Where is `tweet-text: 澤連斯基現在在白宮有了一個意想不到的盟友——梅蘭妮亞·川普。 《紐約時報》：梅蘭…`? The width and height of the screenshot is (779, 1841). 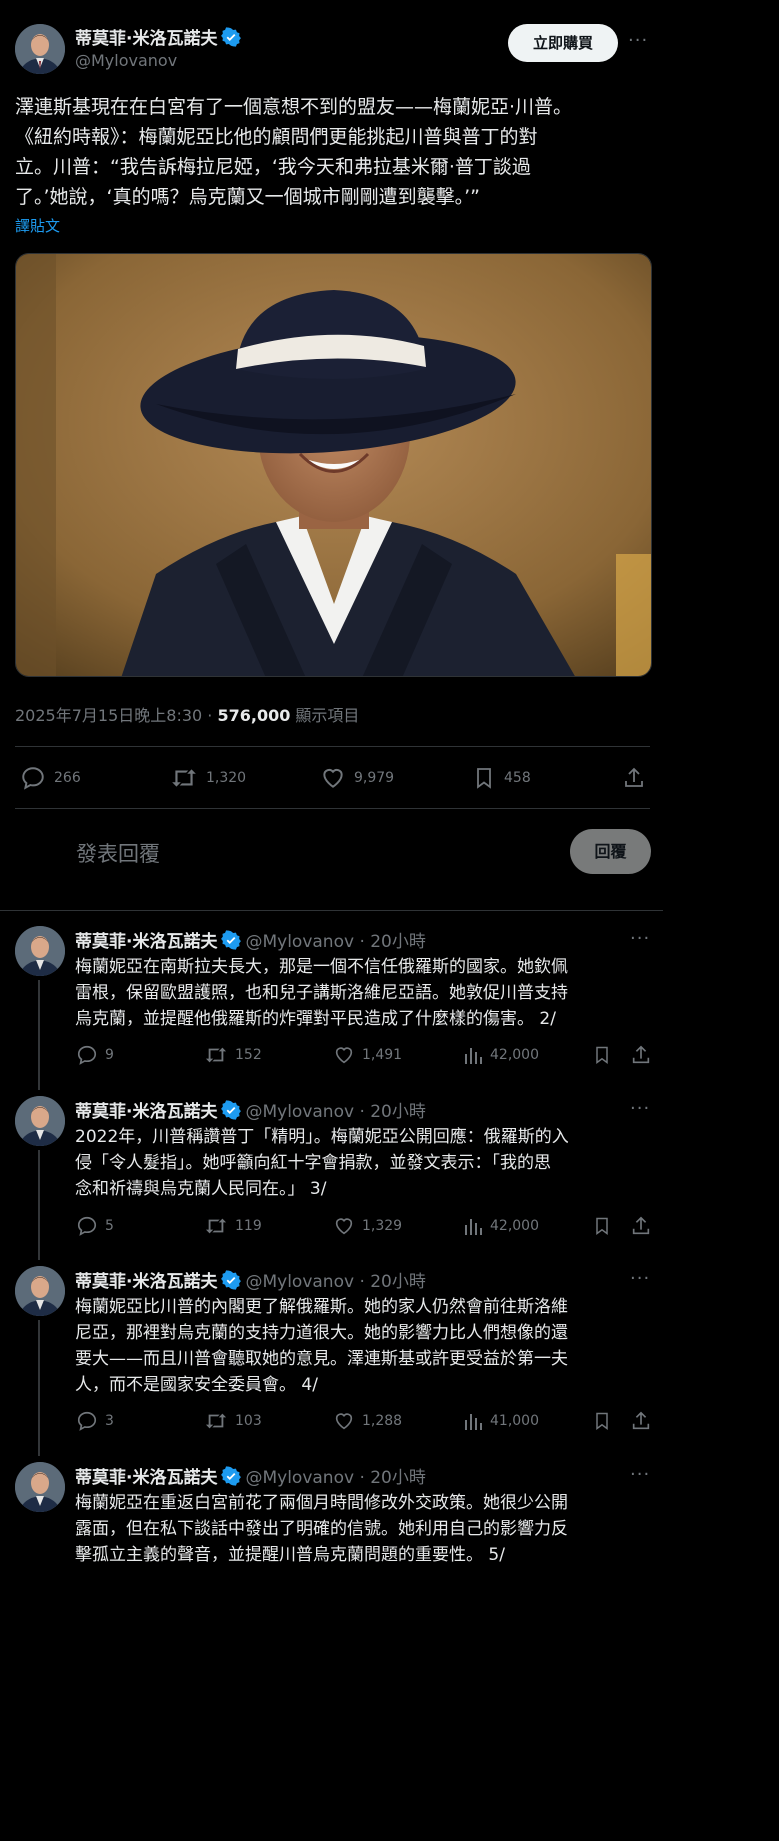 tweet-text: 澤連斯基現在在白宮有了一個意想不到的盟友——梅蘭妮亞·川普。 《紐約時報》：梅蘭… is located at coordinates (332, 152).